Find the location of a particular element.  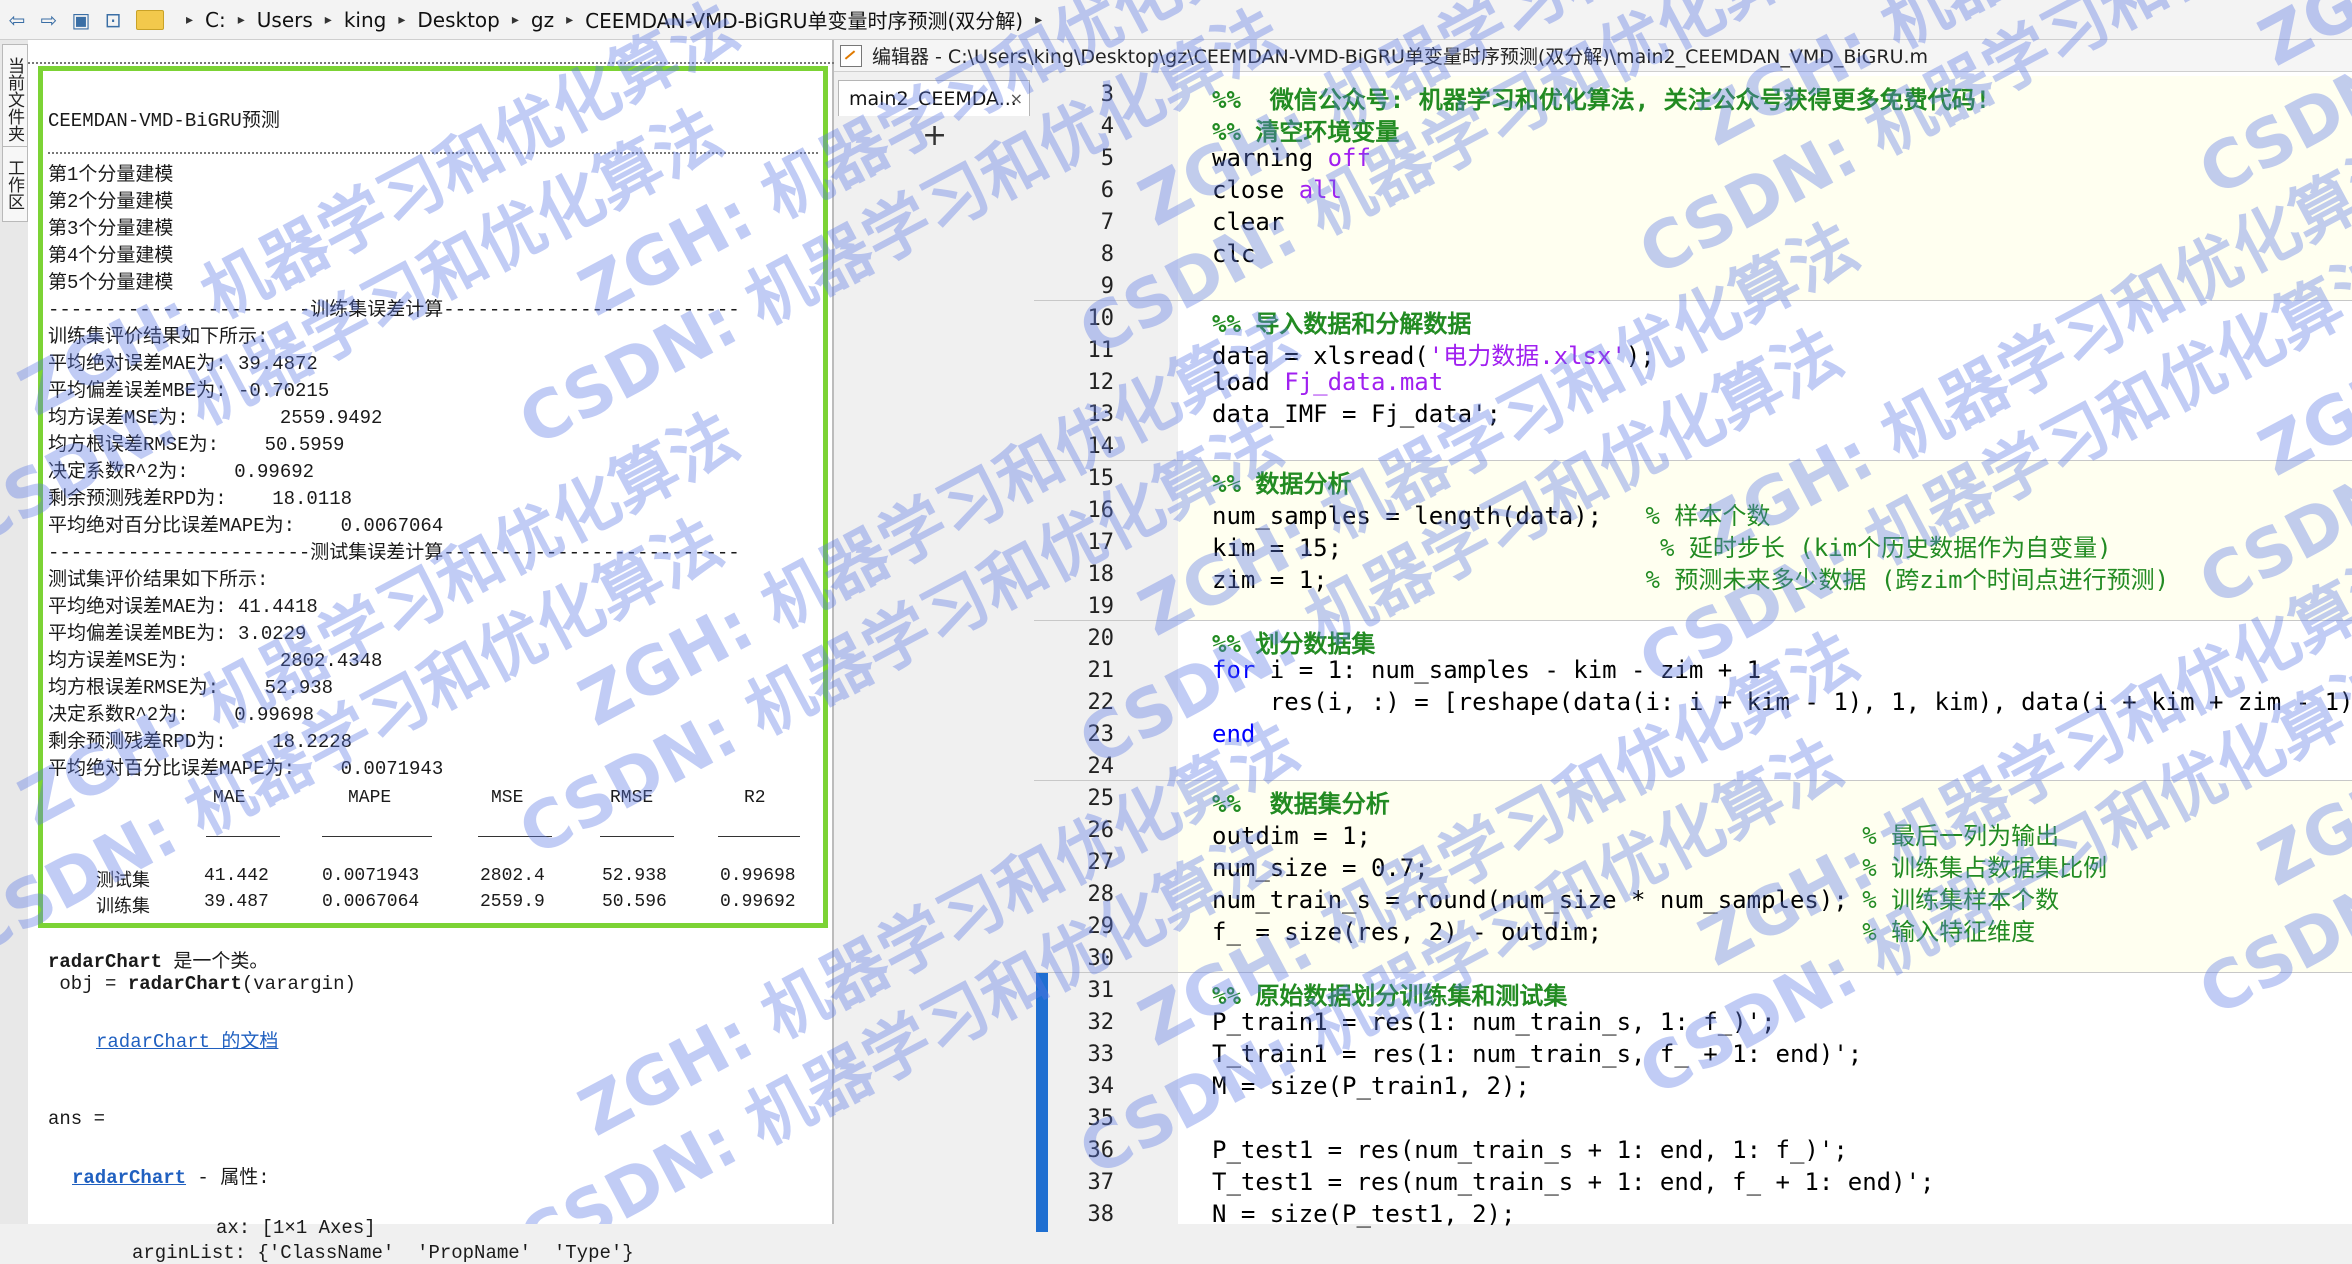

code-line: data = xlsread('电力数据.xlsx'); is located at coordinates (1433, 353).